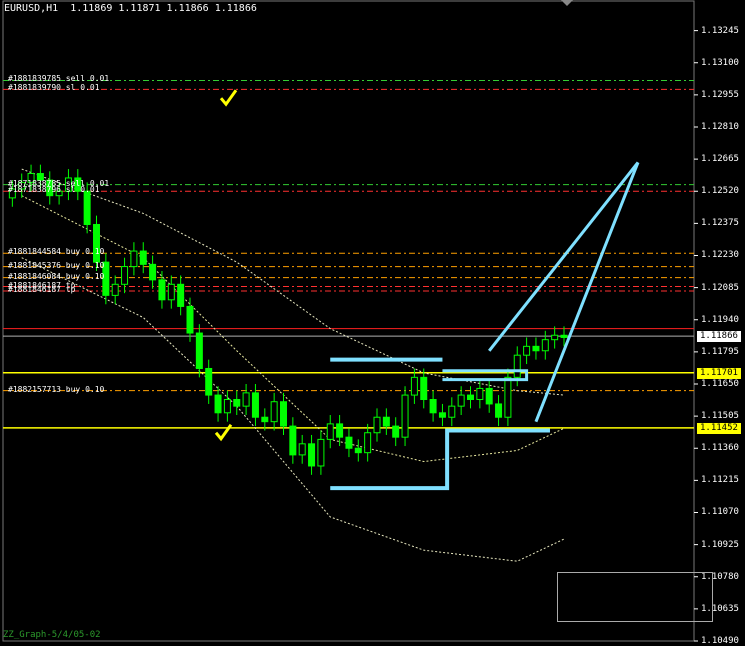  What do you see at coordinates (56, 389) in the screenshot?
I see `order-label: #1882157713 buy 0.10` at bounding box center [56, 389].